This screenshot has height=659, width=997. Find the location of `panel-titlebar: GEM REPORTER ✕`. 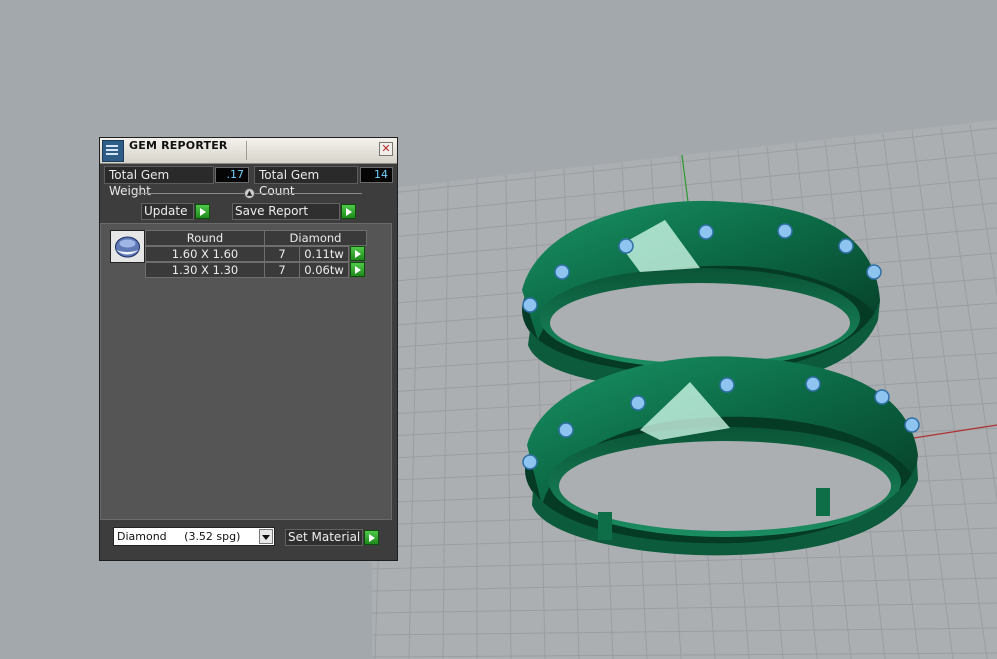

panel-titlebar: GEM REPORTER ✕ is located at coordinates (248, 151).